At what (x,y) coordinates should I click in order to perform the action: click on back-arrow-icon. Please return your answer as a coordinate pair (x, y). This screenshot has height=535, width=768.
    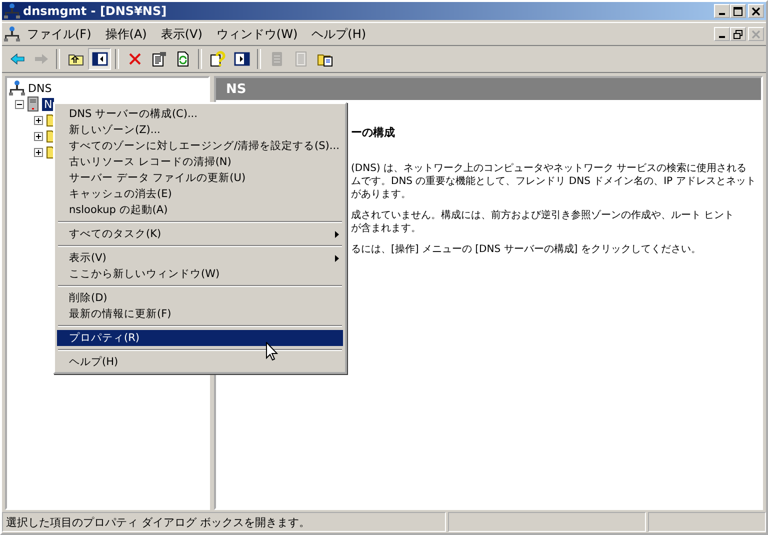
    Looking at the image, I should click on (16, 59).